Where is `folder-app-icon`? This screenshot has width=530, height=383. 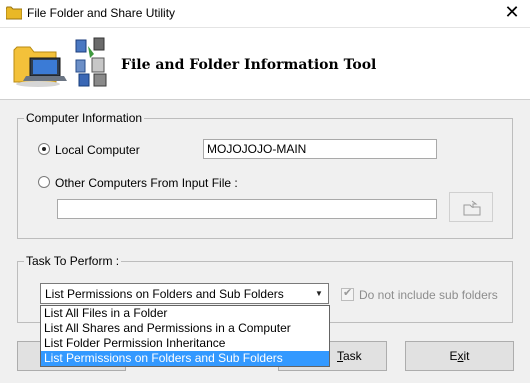 folder-app-icon is located at coordinates (14, 13).